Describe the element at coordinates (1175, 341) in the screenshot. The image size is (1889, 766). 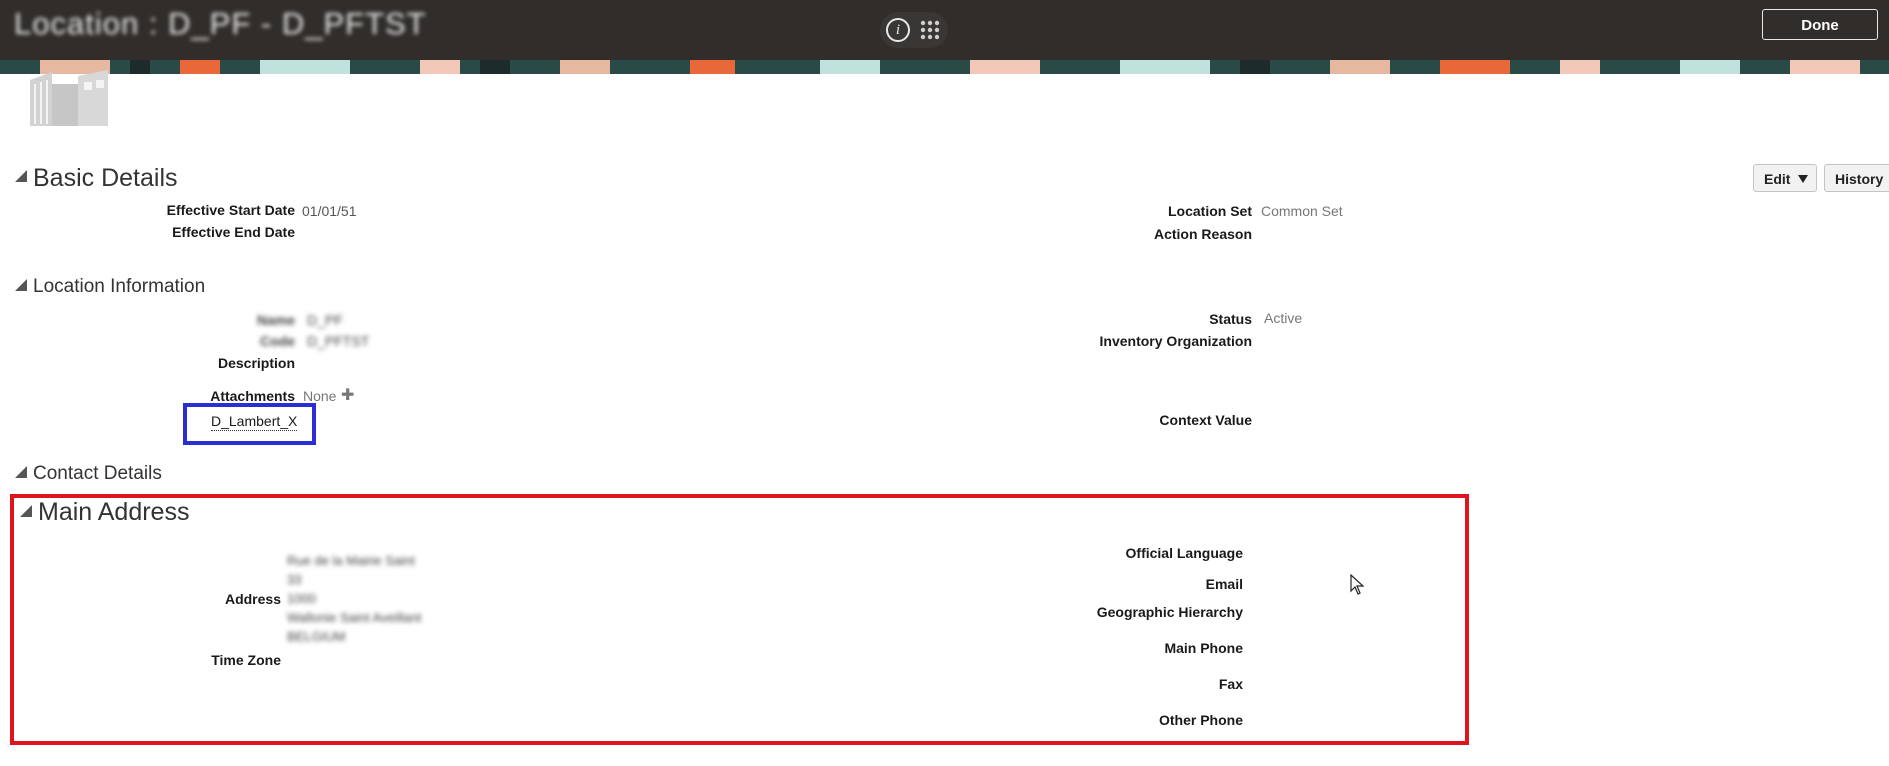
I see `inventory-organization-label: Inventory Organization` at that location.